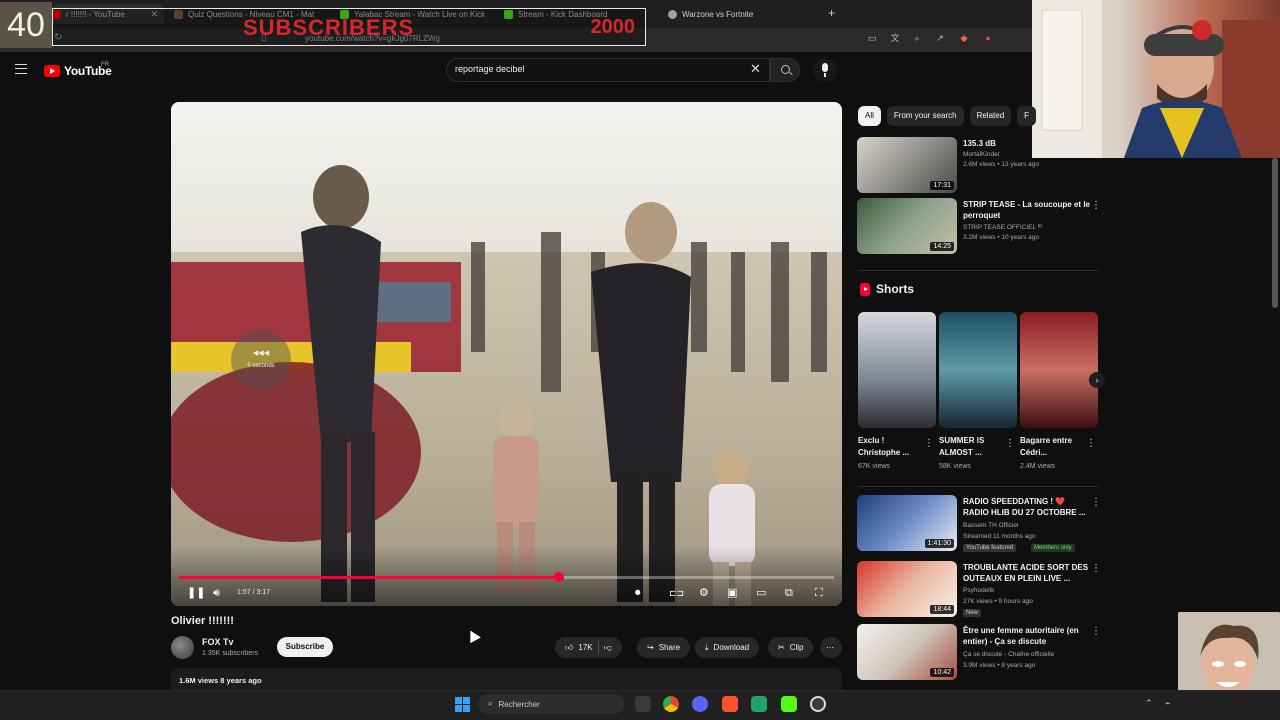 The height and width of the screenshot is (720, 1280). Describe the element at coordinates (1275, 233) in the screenshot. I see `page-scrollbar` at that location.